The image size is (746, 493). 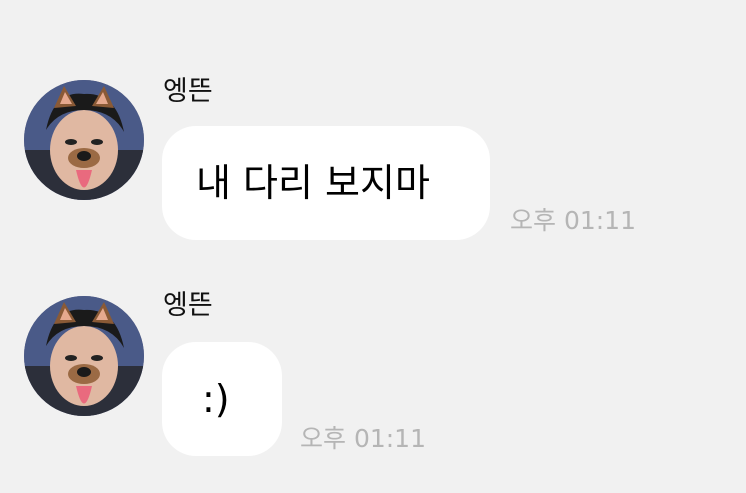 I want to click on sender-avatar, so click(x=84, y=356).